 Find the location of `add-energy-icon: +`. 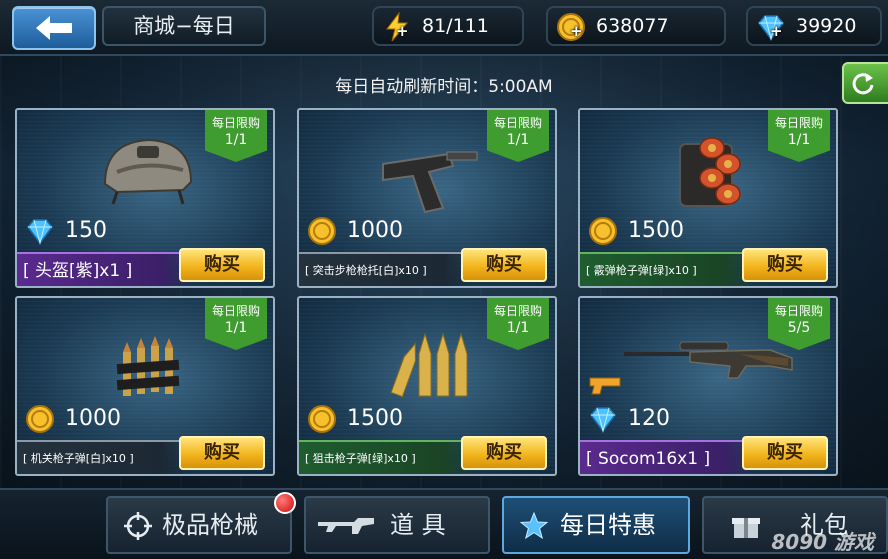

add-energy-icon: + is located at coordinates (402, 31).